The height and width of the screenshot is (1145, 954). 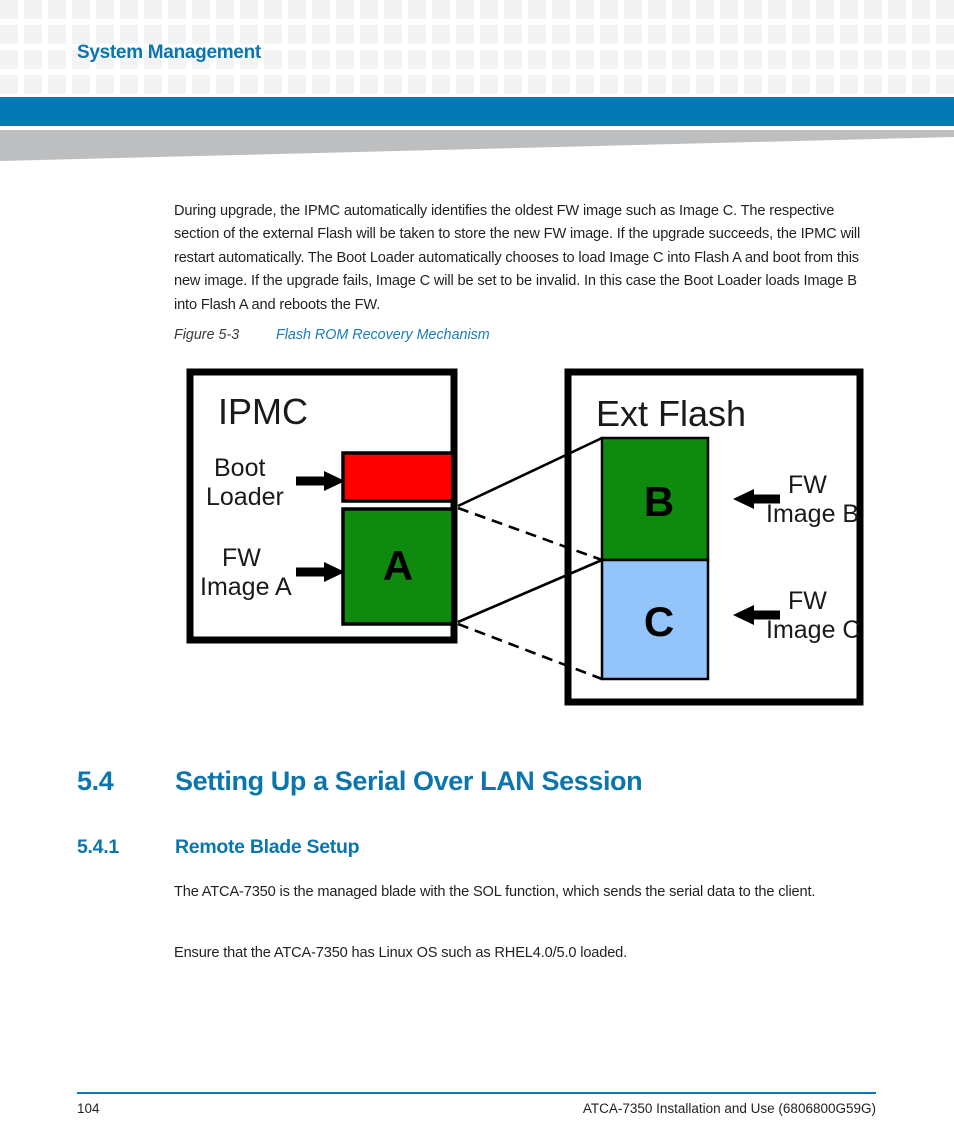 I want to click on figure-caption: Figure 5-3 Flash ROM Recovery Mechanism, so click(x=332, y=335).